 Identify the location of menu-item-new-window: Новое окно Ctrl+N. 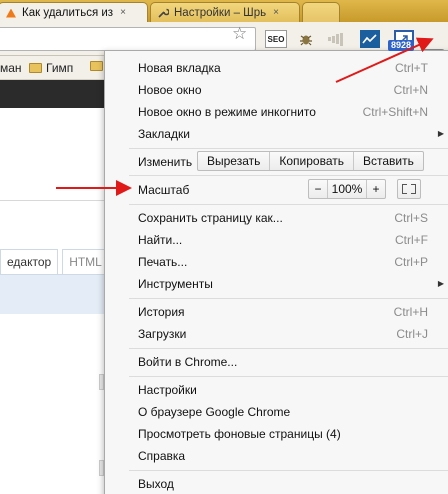
(276, 90).